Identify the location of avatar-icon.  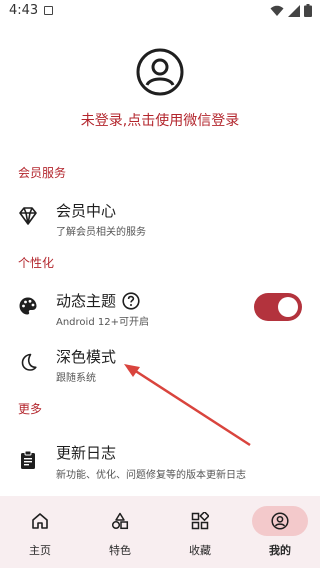
(160, 72).